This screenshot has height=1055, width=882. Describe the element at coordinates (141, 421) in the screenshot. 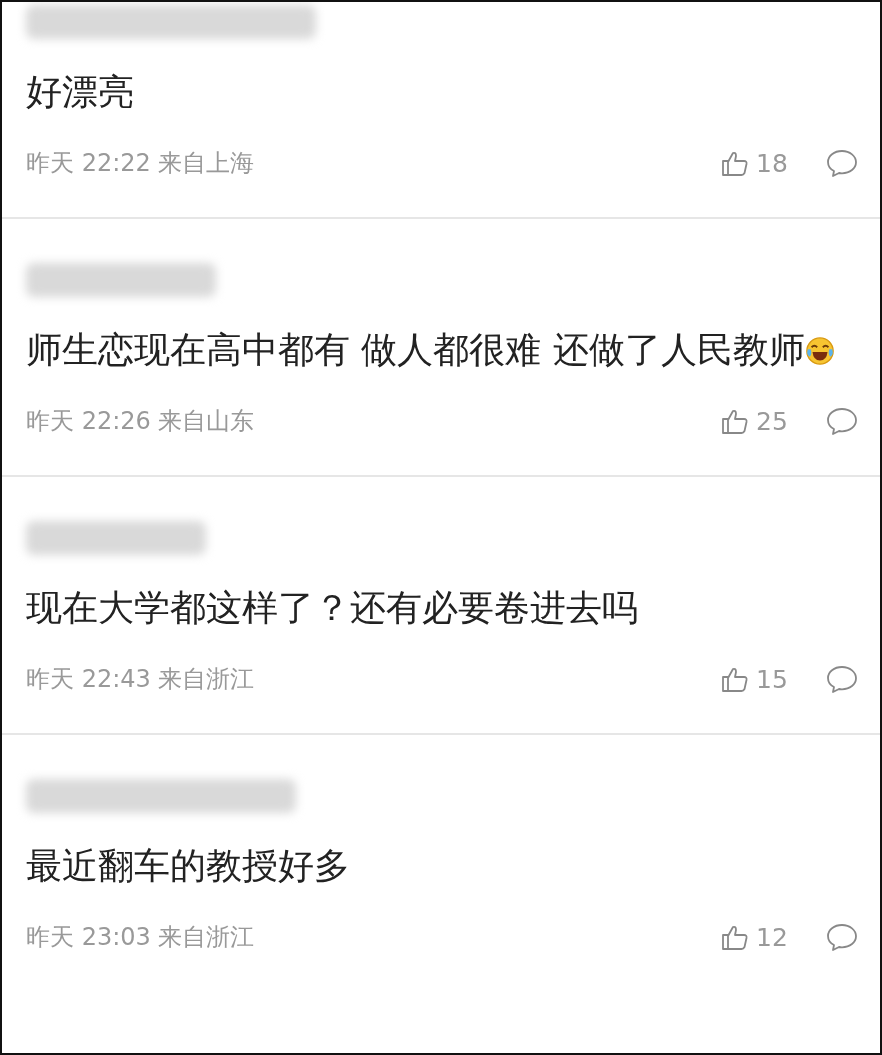

I see `comment-meta: 昨天 22:26 来自山东` at that location.